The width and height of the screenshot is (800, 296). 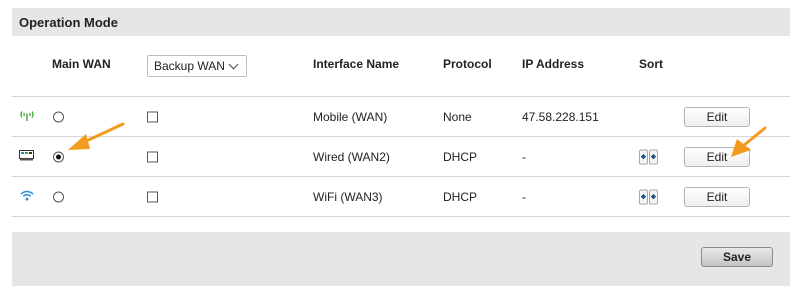 I want to click on backup-wan-select-value: Backup WAN, so click(x=189, y=66).